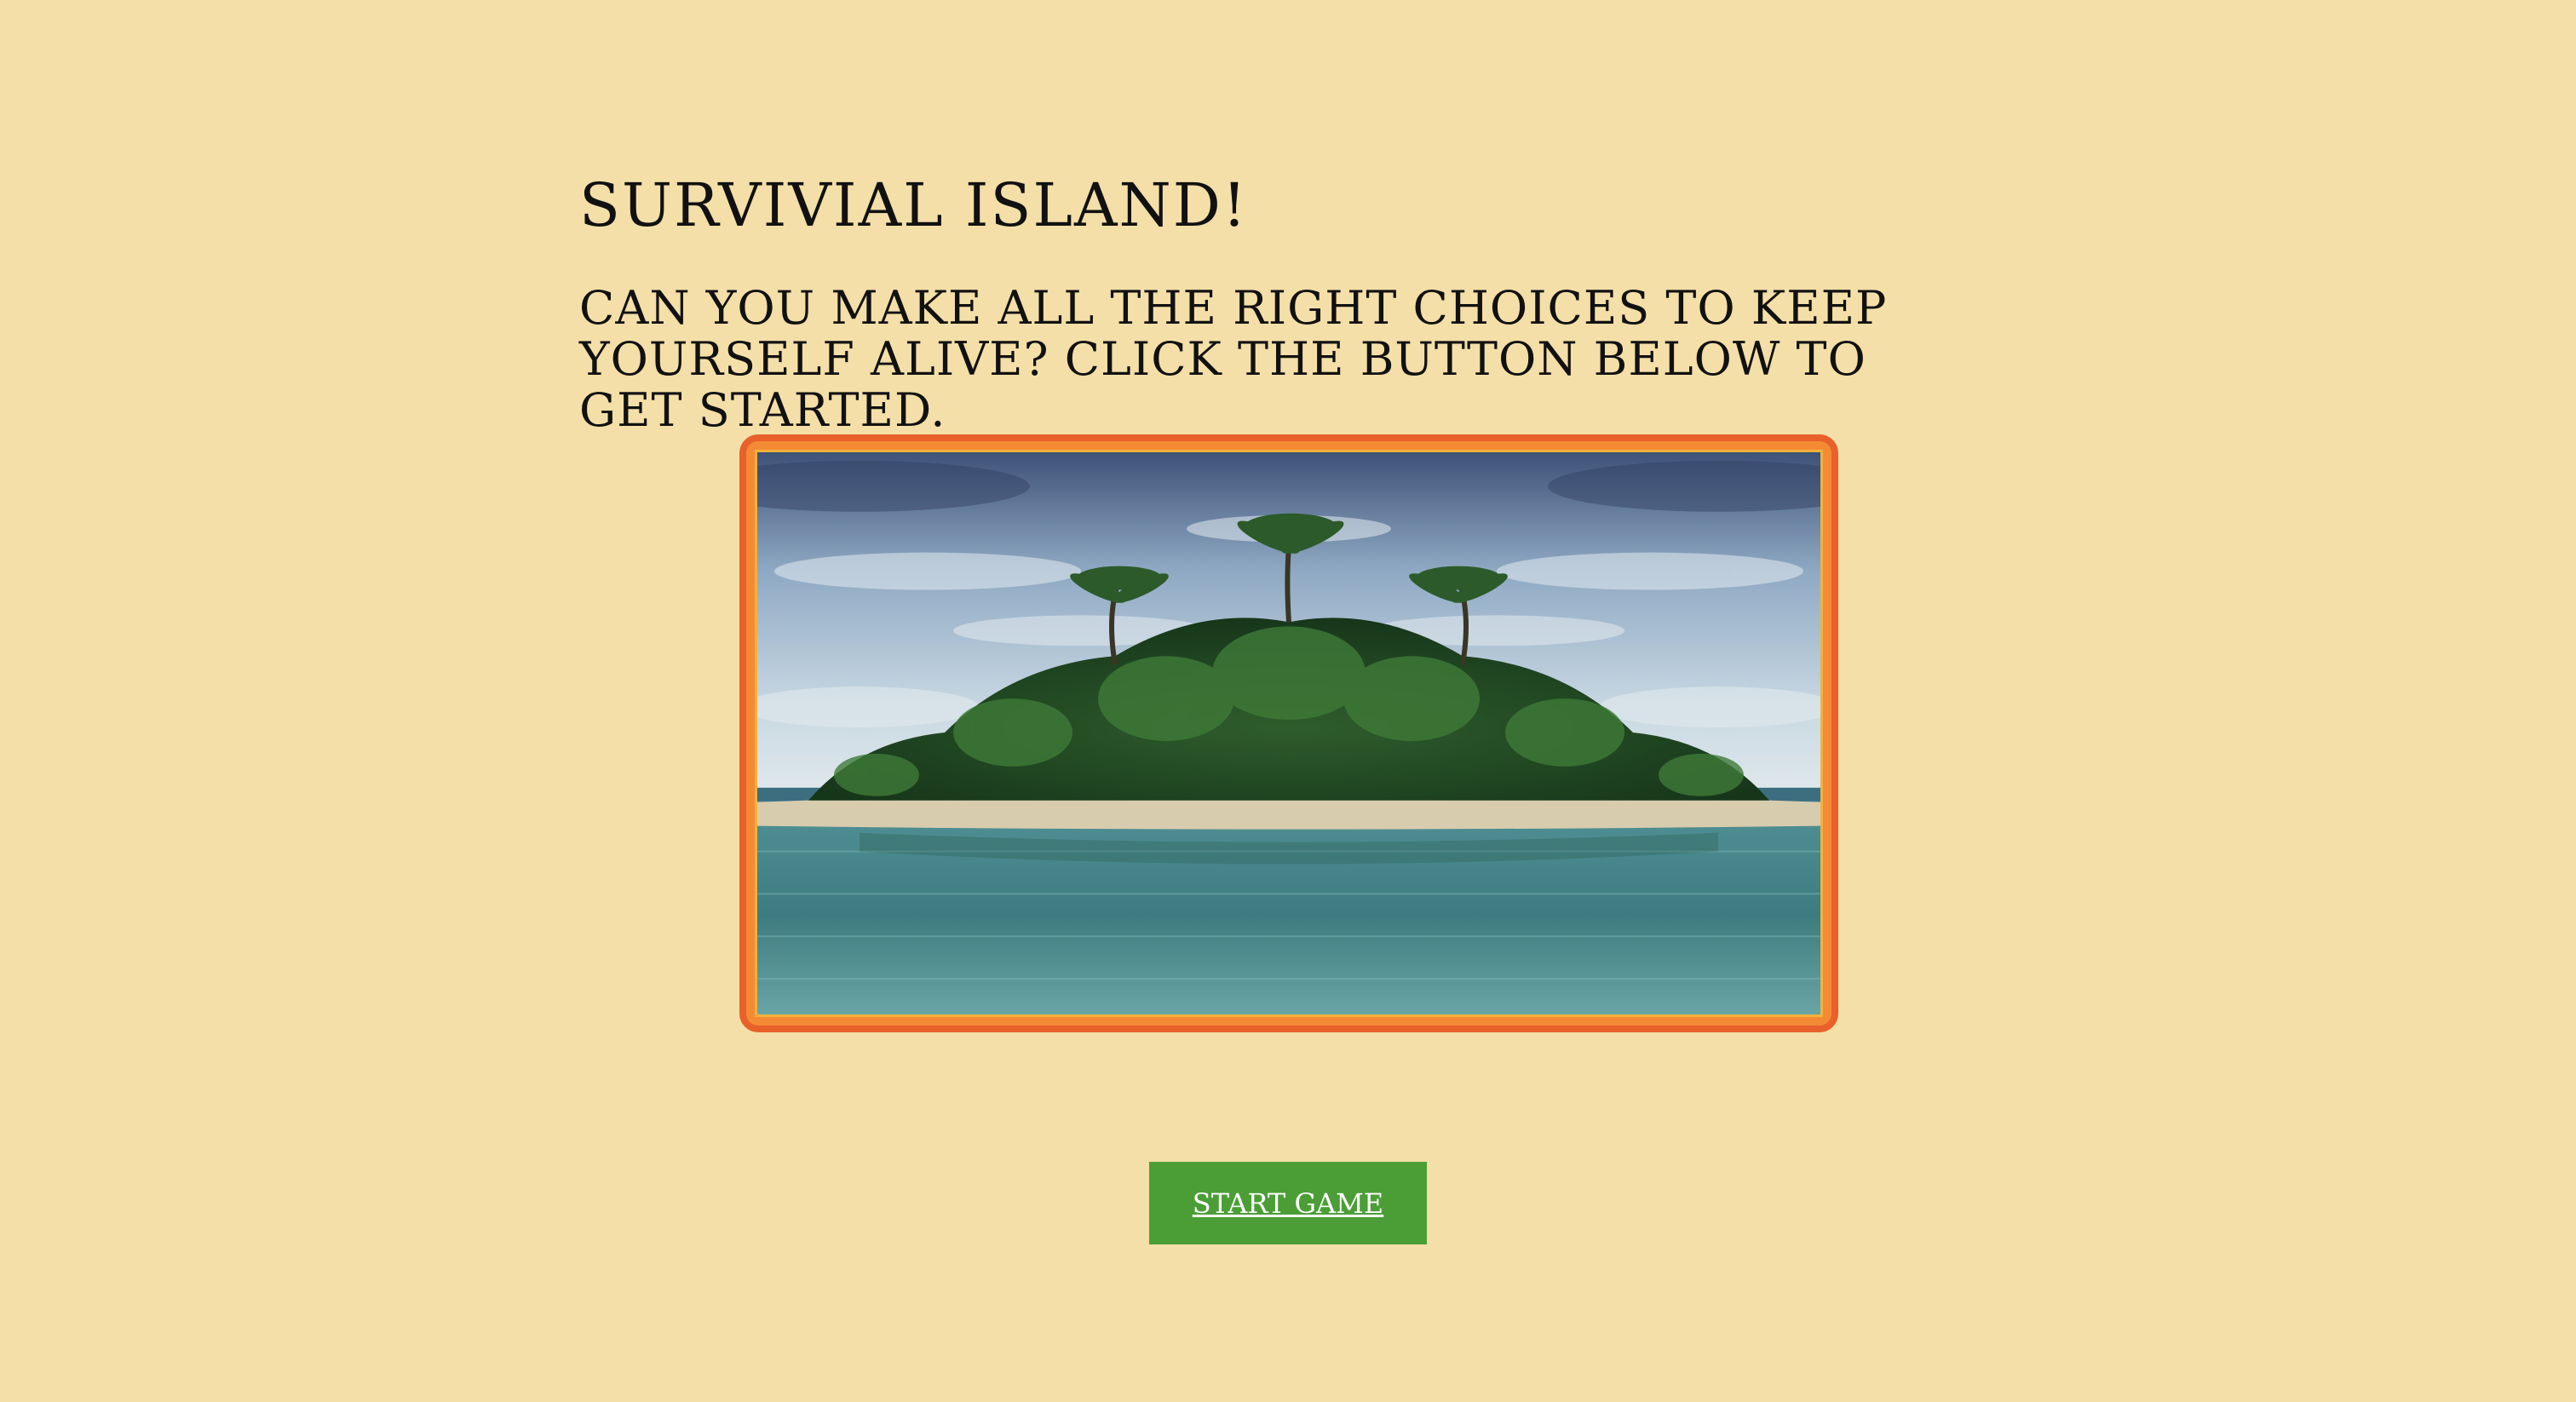 This screenshot has height=1402, width=2576. I want to click on start-game-button: START GAME, so click(1288, 1203).